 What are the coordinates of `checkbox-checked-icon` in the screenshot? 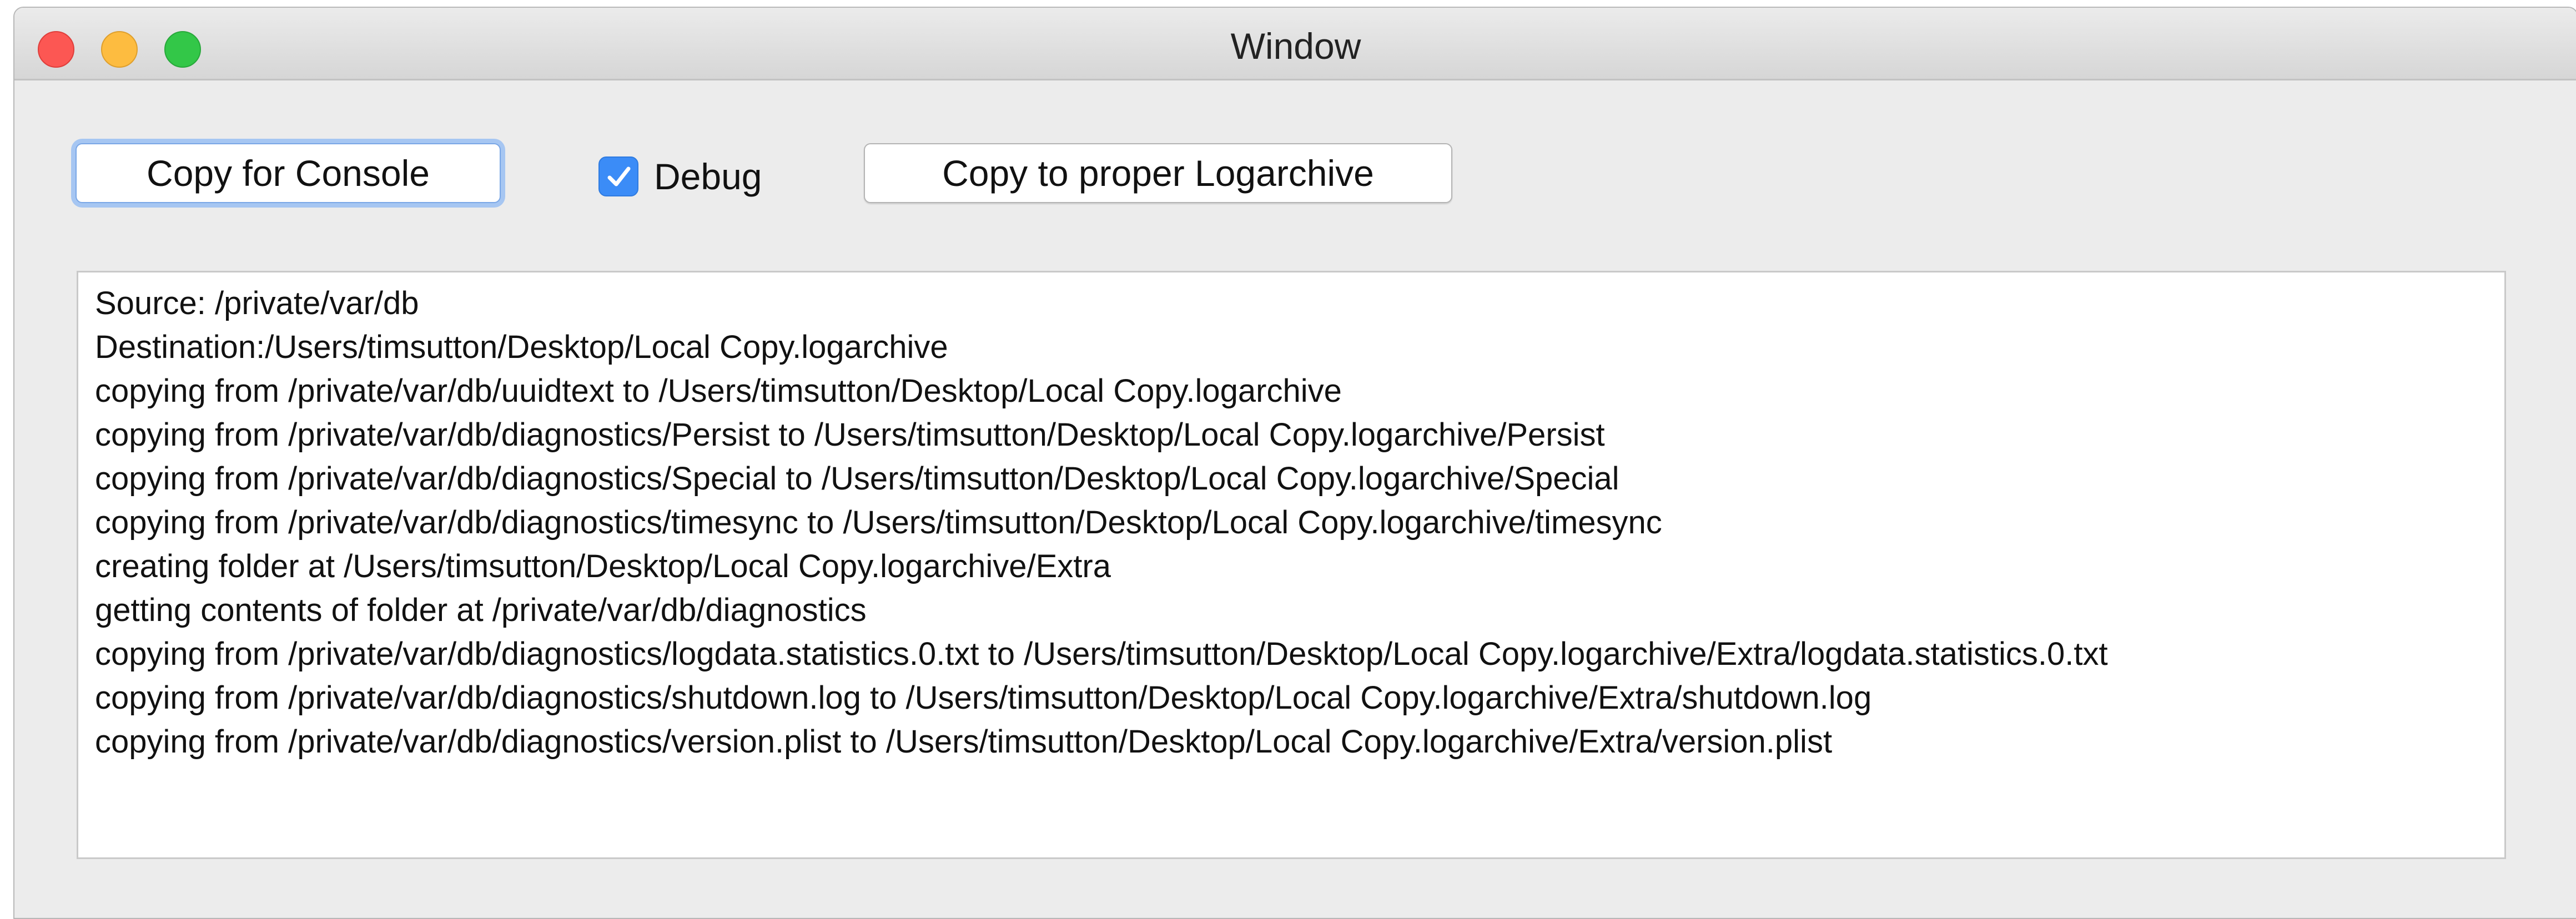 It's located at (618, 176).